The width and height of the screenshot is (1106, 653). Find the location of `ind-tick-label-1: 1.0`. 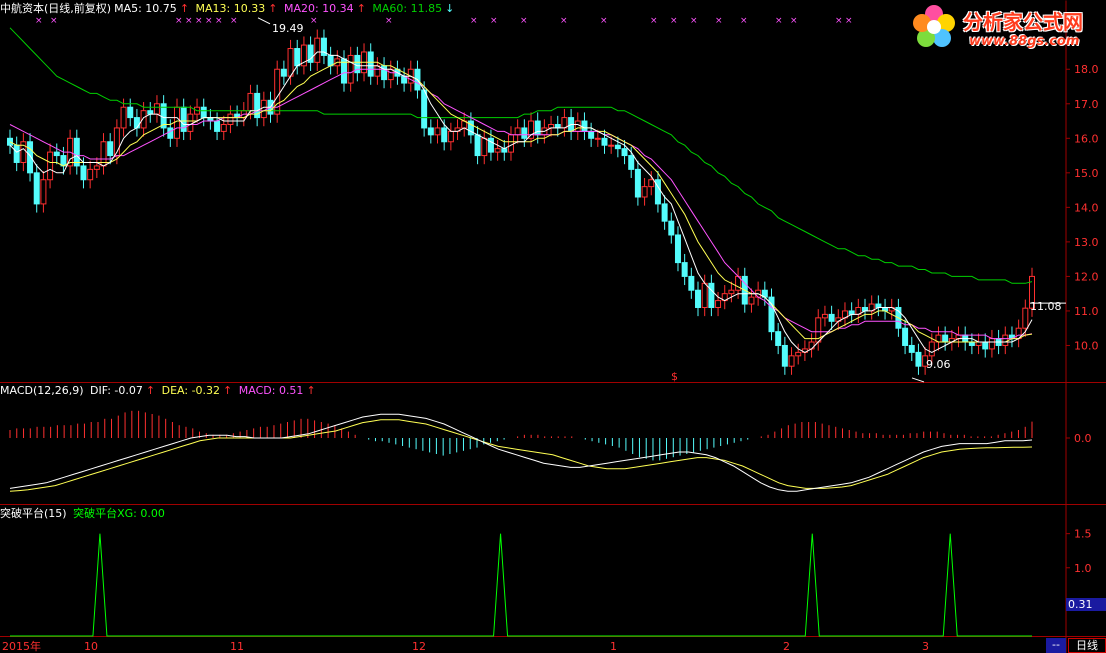

ind-tick-label-1: 1.0 is located at coordinates (1083, 568).